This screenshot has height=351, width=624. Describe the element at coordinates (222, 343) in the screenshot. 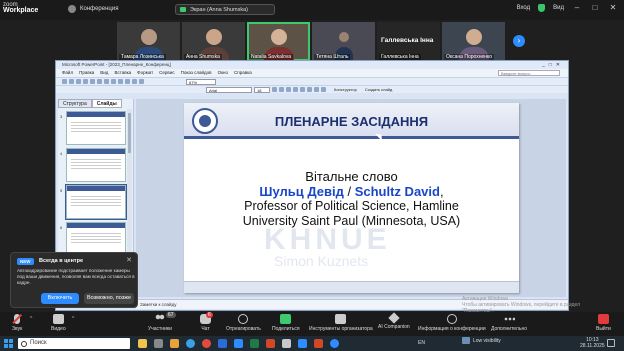

I see `word-icon` at that location.